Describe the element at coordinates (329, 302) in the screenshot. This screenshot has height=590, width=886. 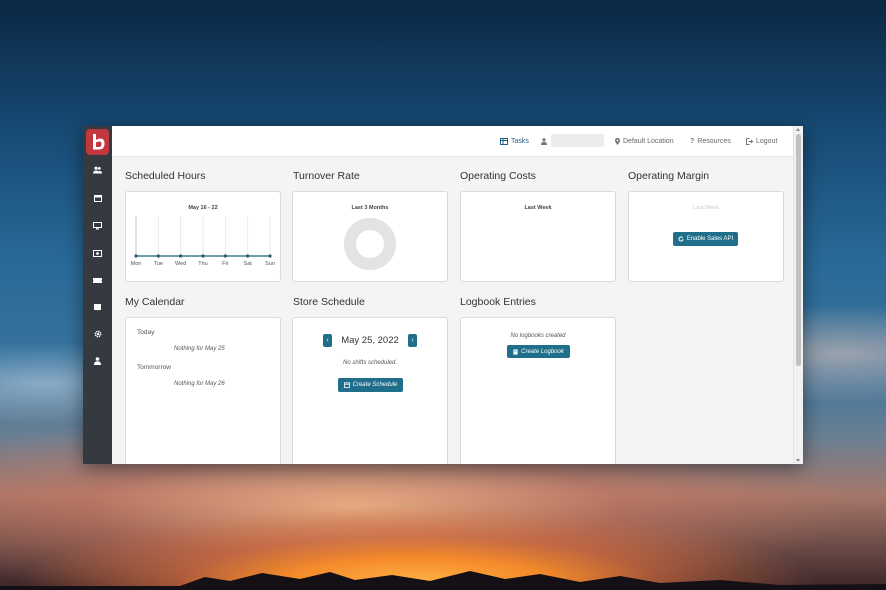
I see `store-schedule-title: Store Schedule` at that location.